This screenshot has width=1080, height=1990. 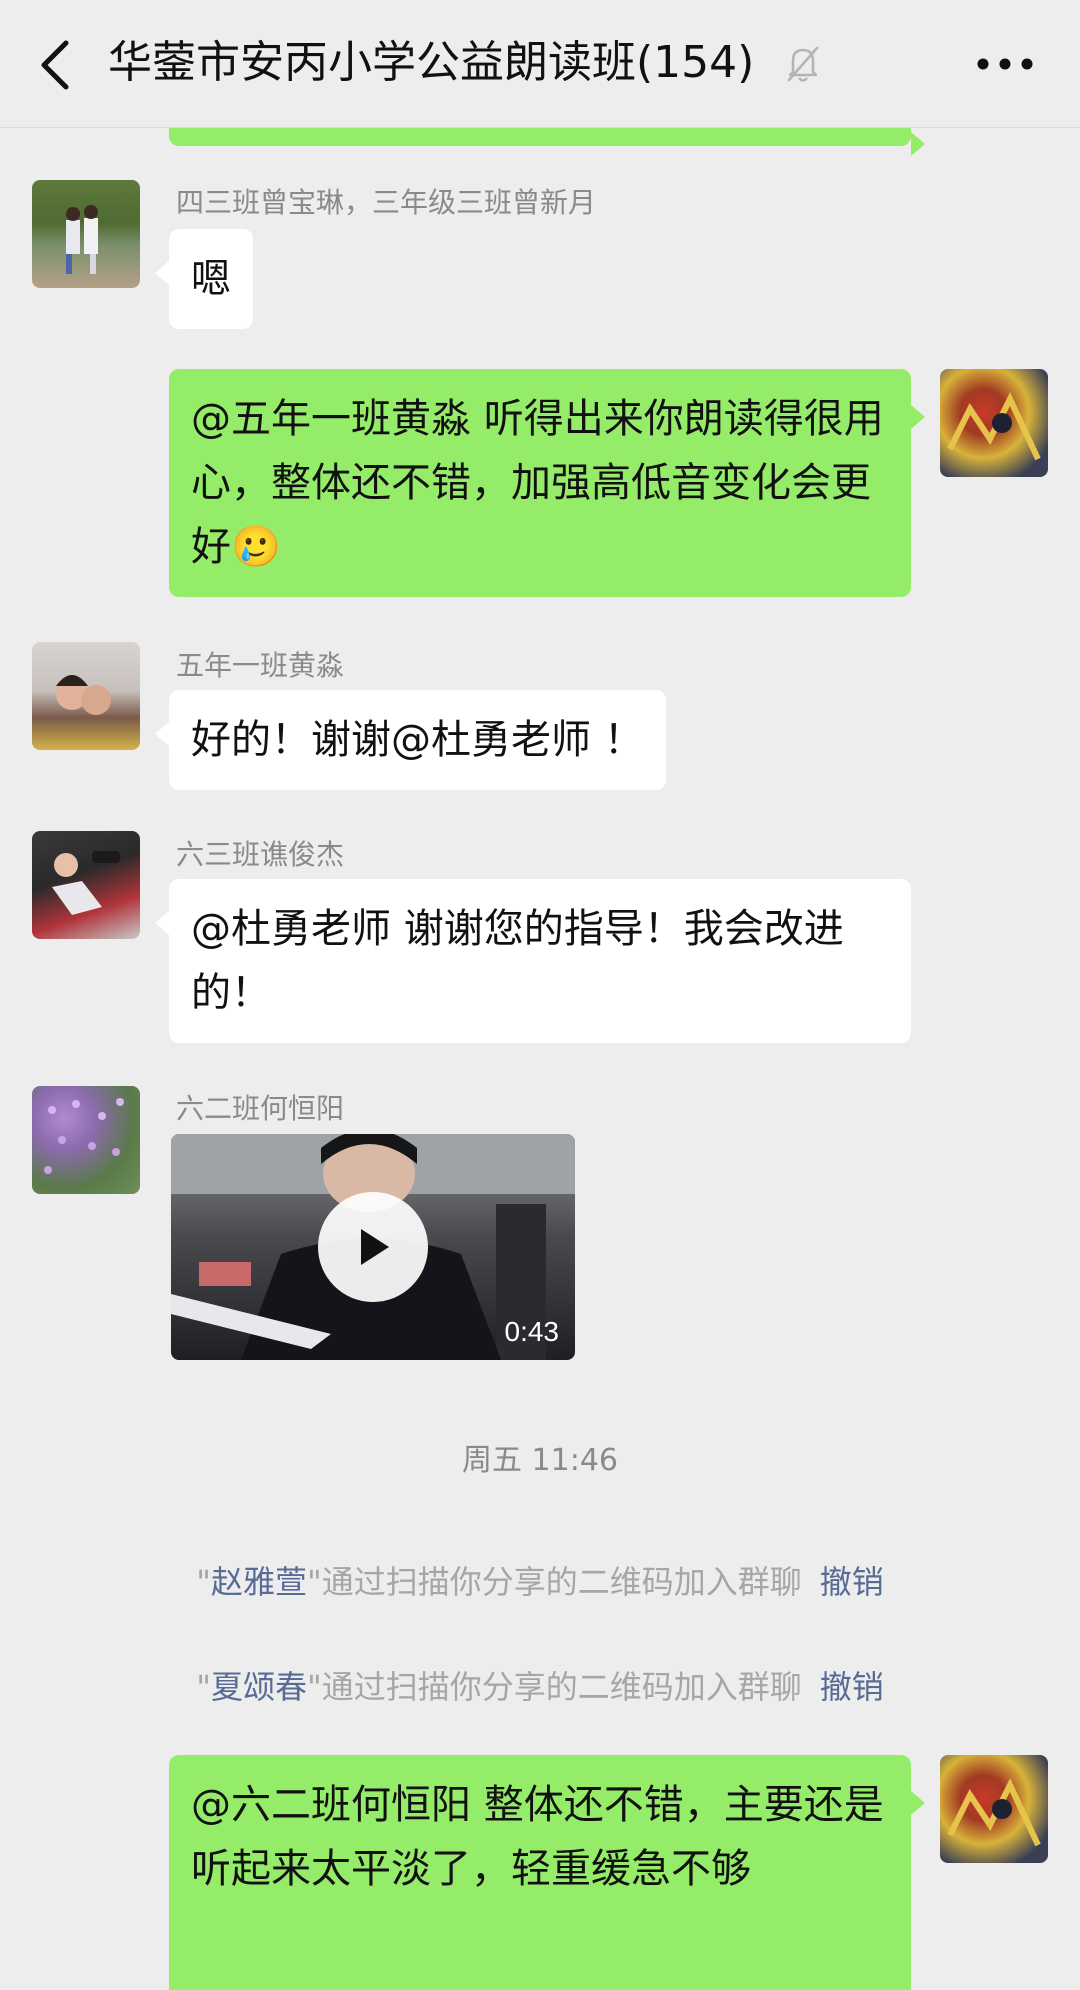 I want to click on mute-indicator, so click(x=803, y=64).